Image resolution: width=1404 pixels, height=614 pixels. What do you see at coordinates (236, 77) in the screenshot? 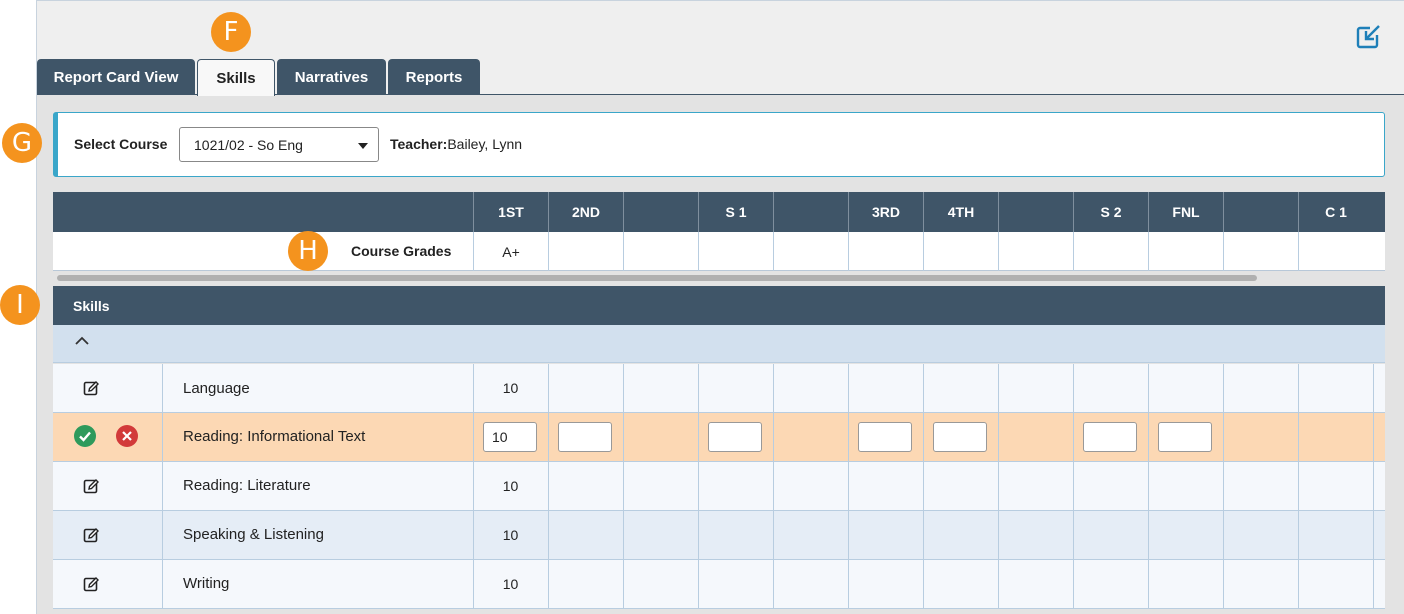
I see `tab-skills: Skills` at bounding box center [236, 77].